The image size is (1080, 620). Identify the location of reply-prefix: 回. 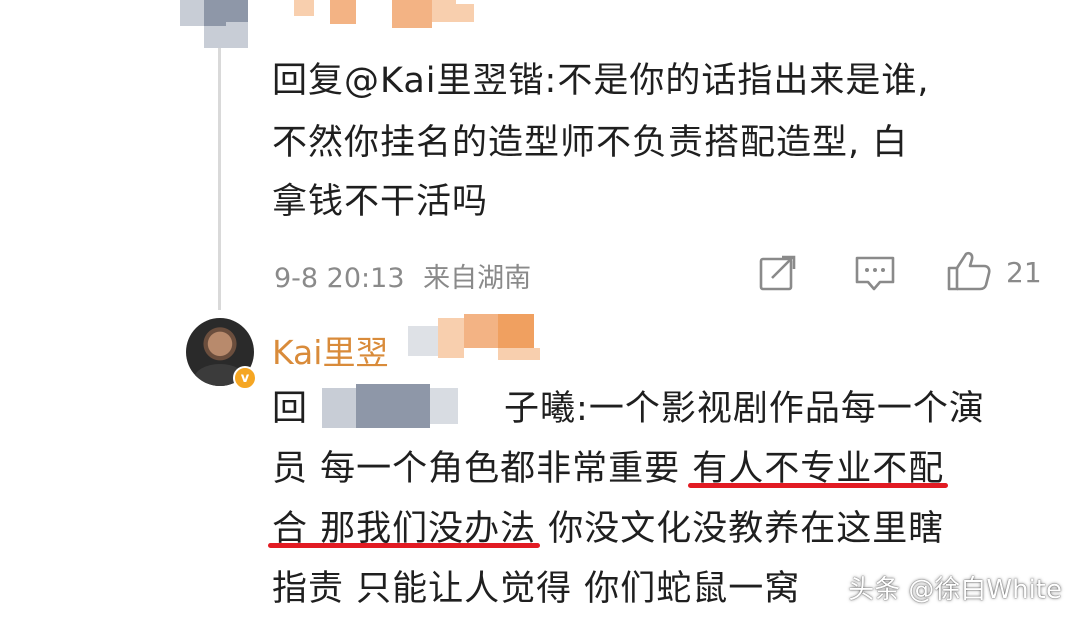
(290, 409).